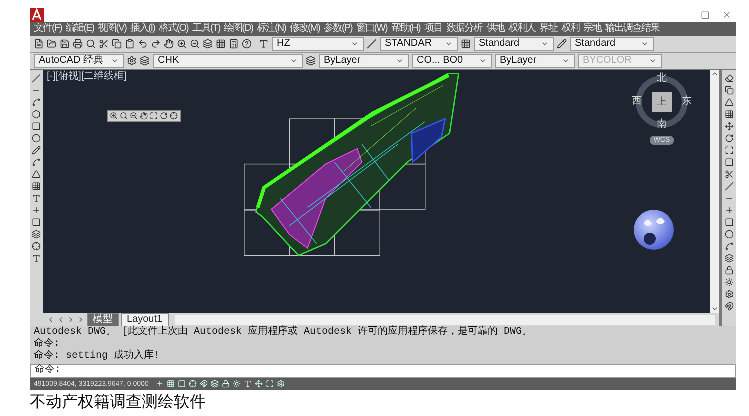 Image resolution: width=749 pixels, height=416 pixels. What do you see at coordinates (662, 102) in the screenshot?
I see `view-cube-face: 上` at bounding box center [662, 102].